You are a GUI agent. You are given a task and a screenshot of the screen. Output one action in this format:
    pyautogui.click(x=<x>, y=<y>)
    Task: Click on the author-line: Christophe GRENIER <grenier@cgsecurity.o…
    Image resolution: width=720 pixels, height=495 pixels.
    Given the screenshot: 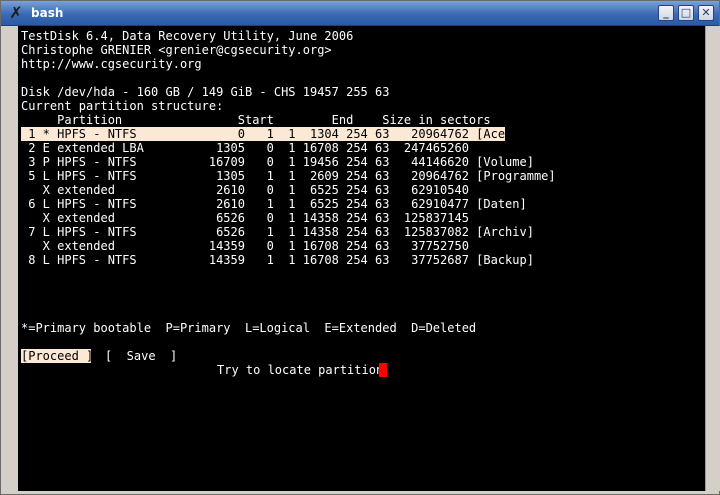 What is the action you would take?
    pyautogui.click(x=176, y=50)
    